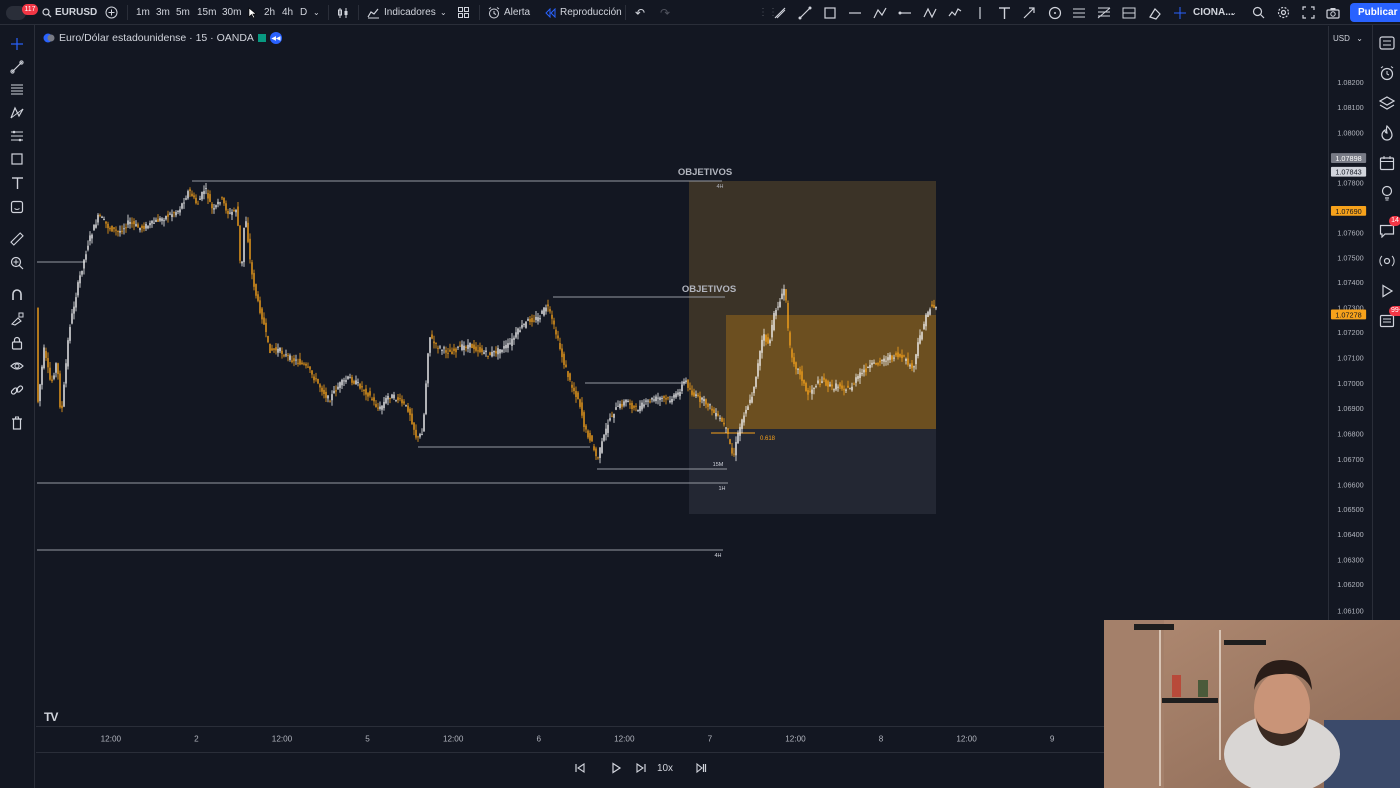 The image size is (1400, 788). What do you see at coordinates (1308, 12) in the screenshot?
I see `fullscreen-icon` at bounding box center [1308, 12].